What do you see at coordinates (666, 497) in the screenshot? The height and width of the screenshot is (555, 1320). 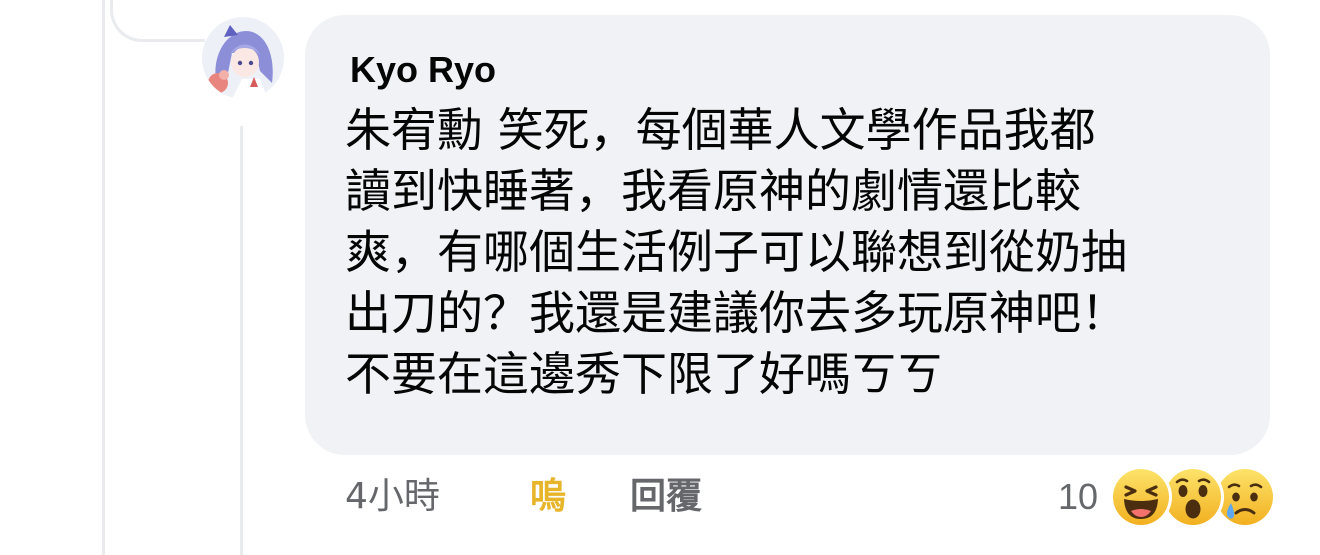 I see `reply-button: 回覆` at bounding box center [666, 497].